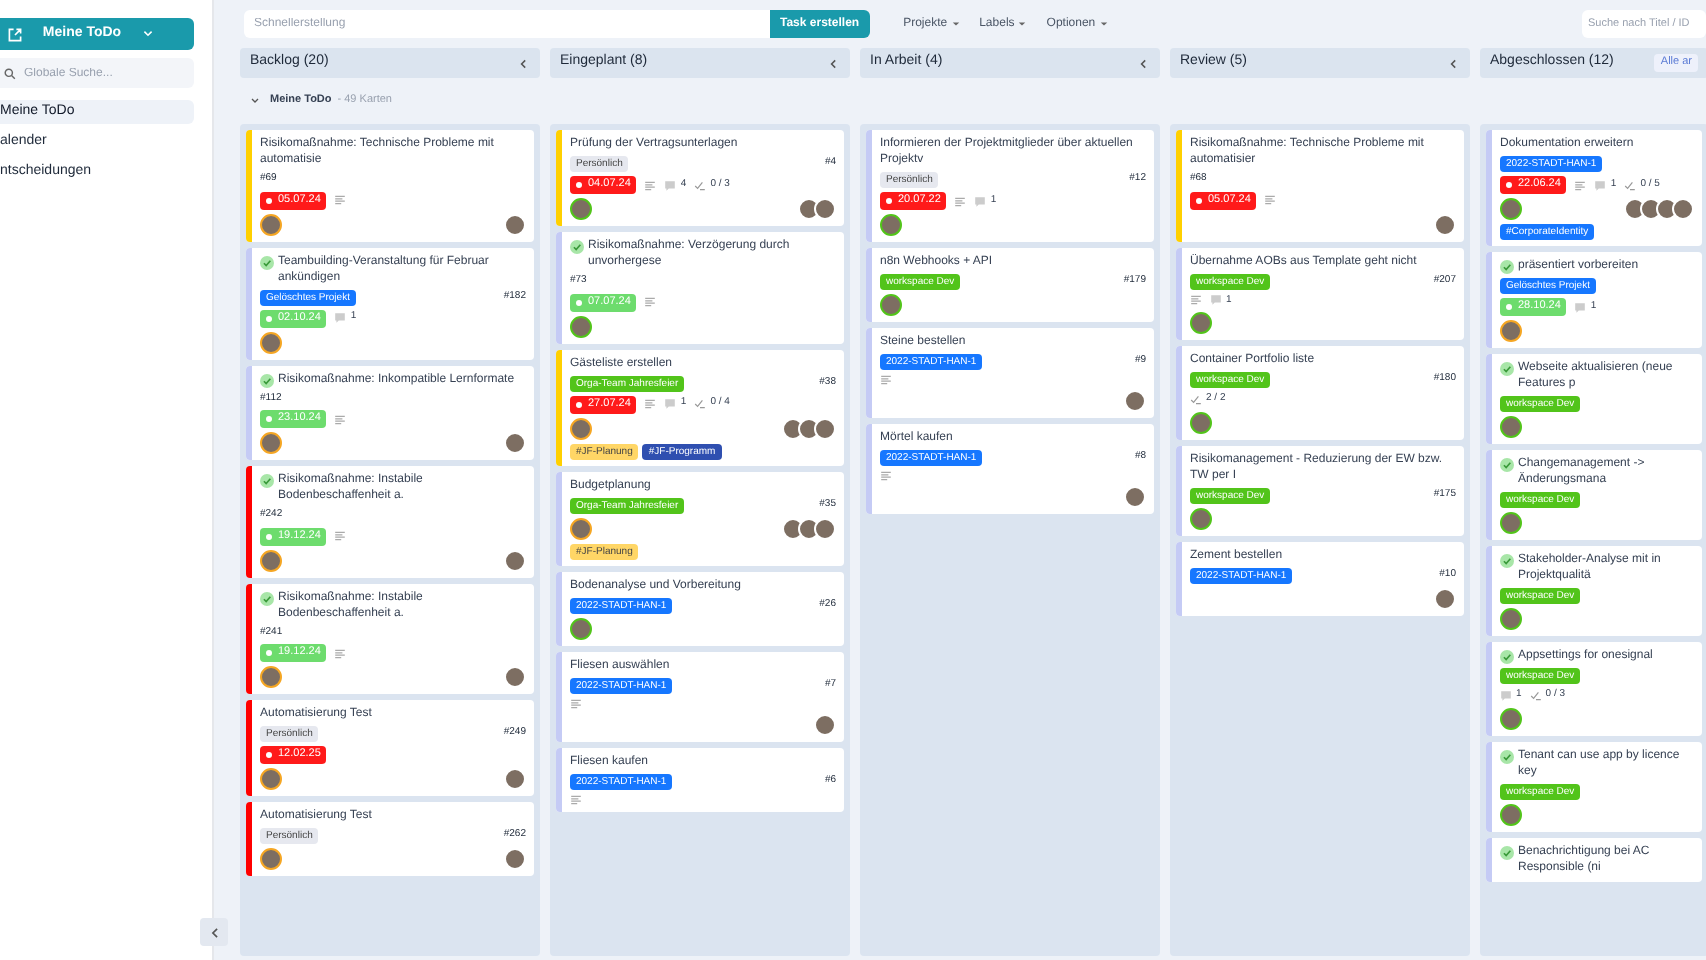  I want to click on search-icon, so click(10, 73).